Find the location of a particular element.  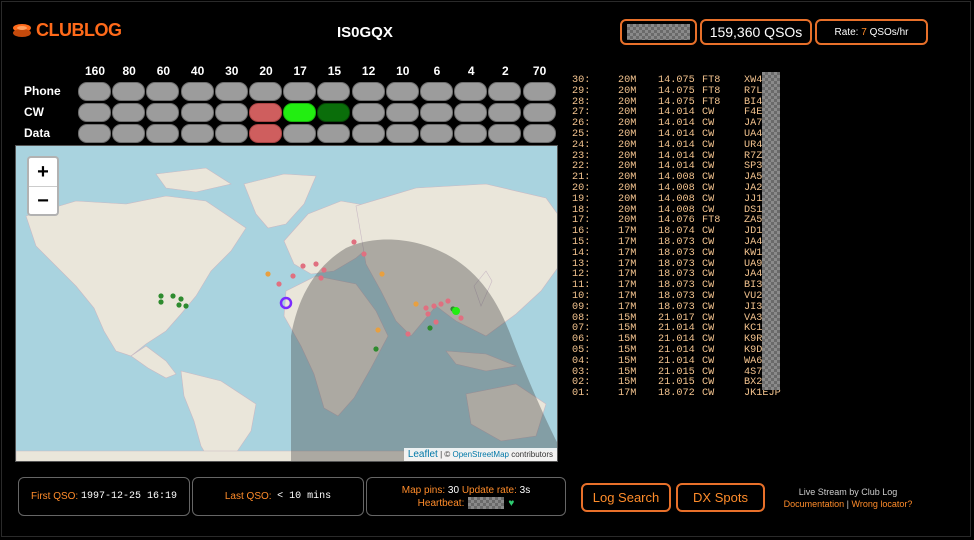

log-mode: FT8 is located at coordinates (711, 91).